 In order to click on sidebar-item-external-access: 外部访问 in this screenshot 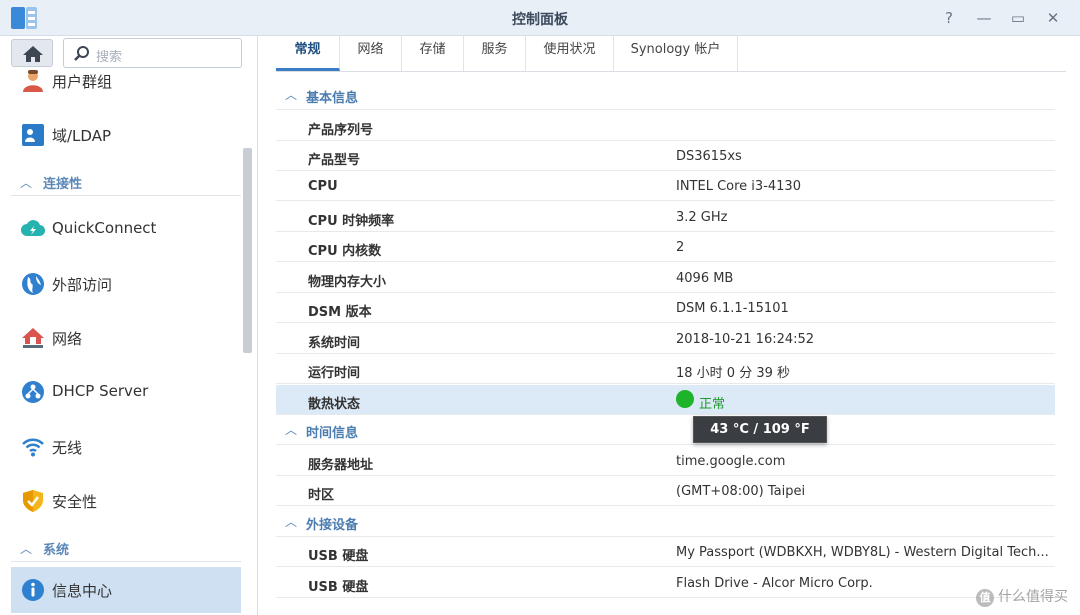, I will do `click(126, 284)`.